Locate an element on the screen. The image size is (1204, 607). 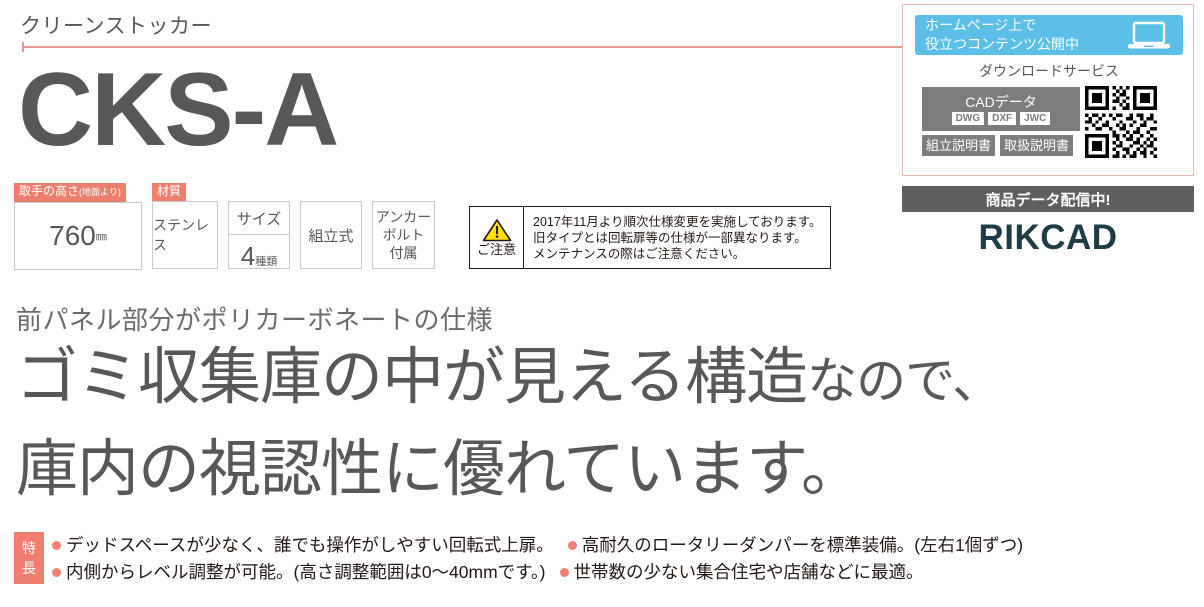
cad-format-jwc: JWC is located at coordinates (1035, 118).